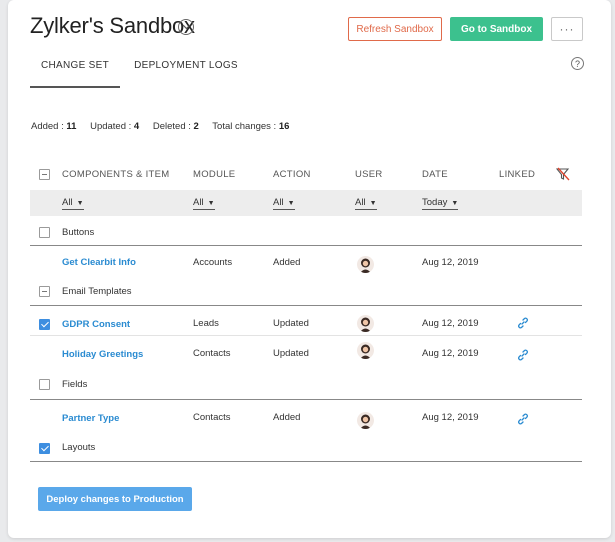 This screenshot has height=542, width=615. I want to click on group-label: Layouts, so click(79, 447).